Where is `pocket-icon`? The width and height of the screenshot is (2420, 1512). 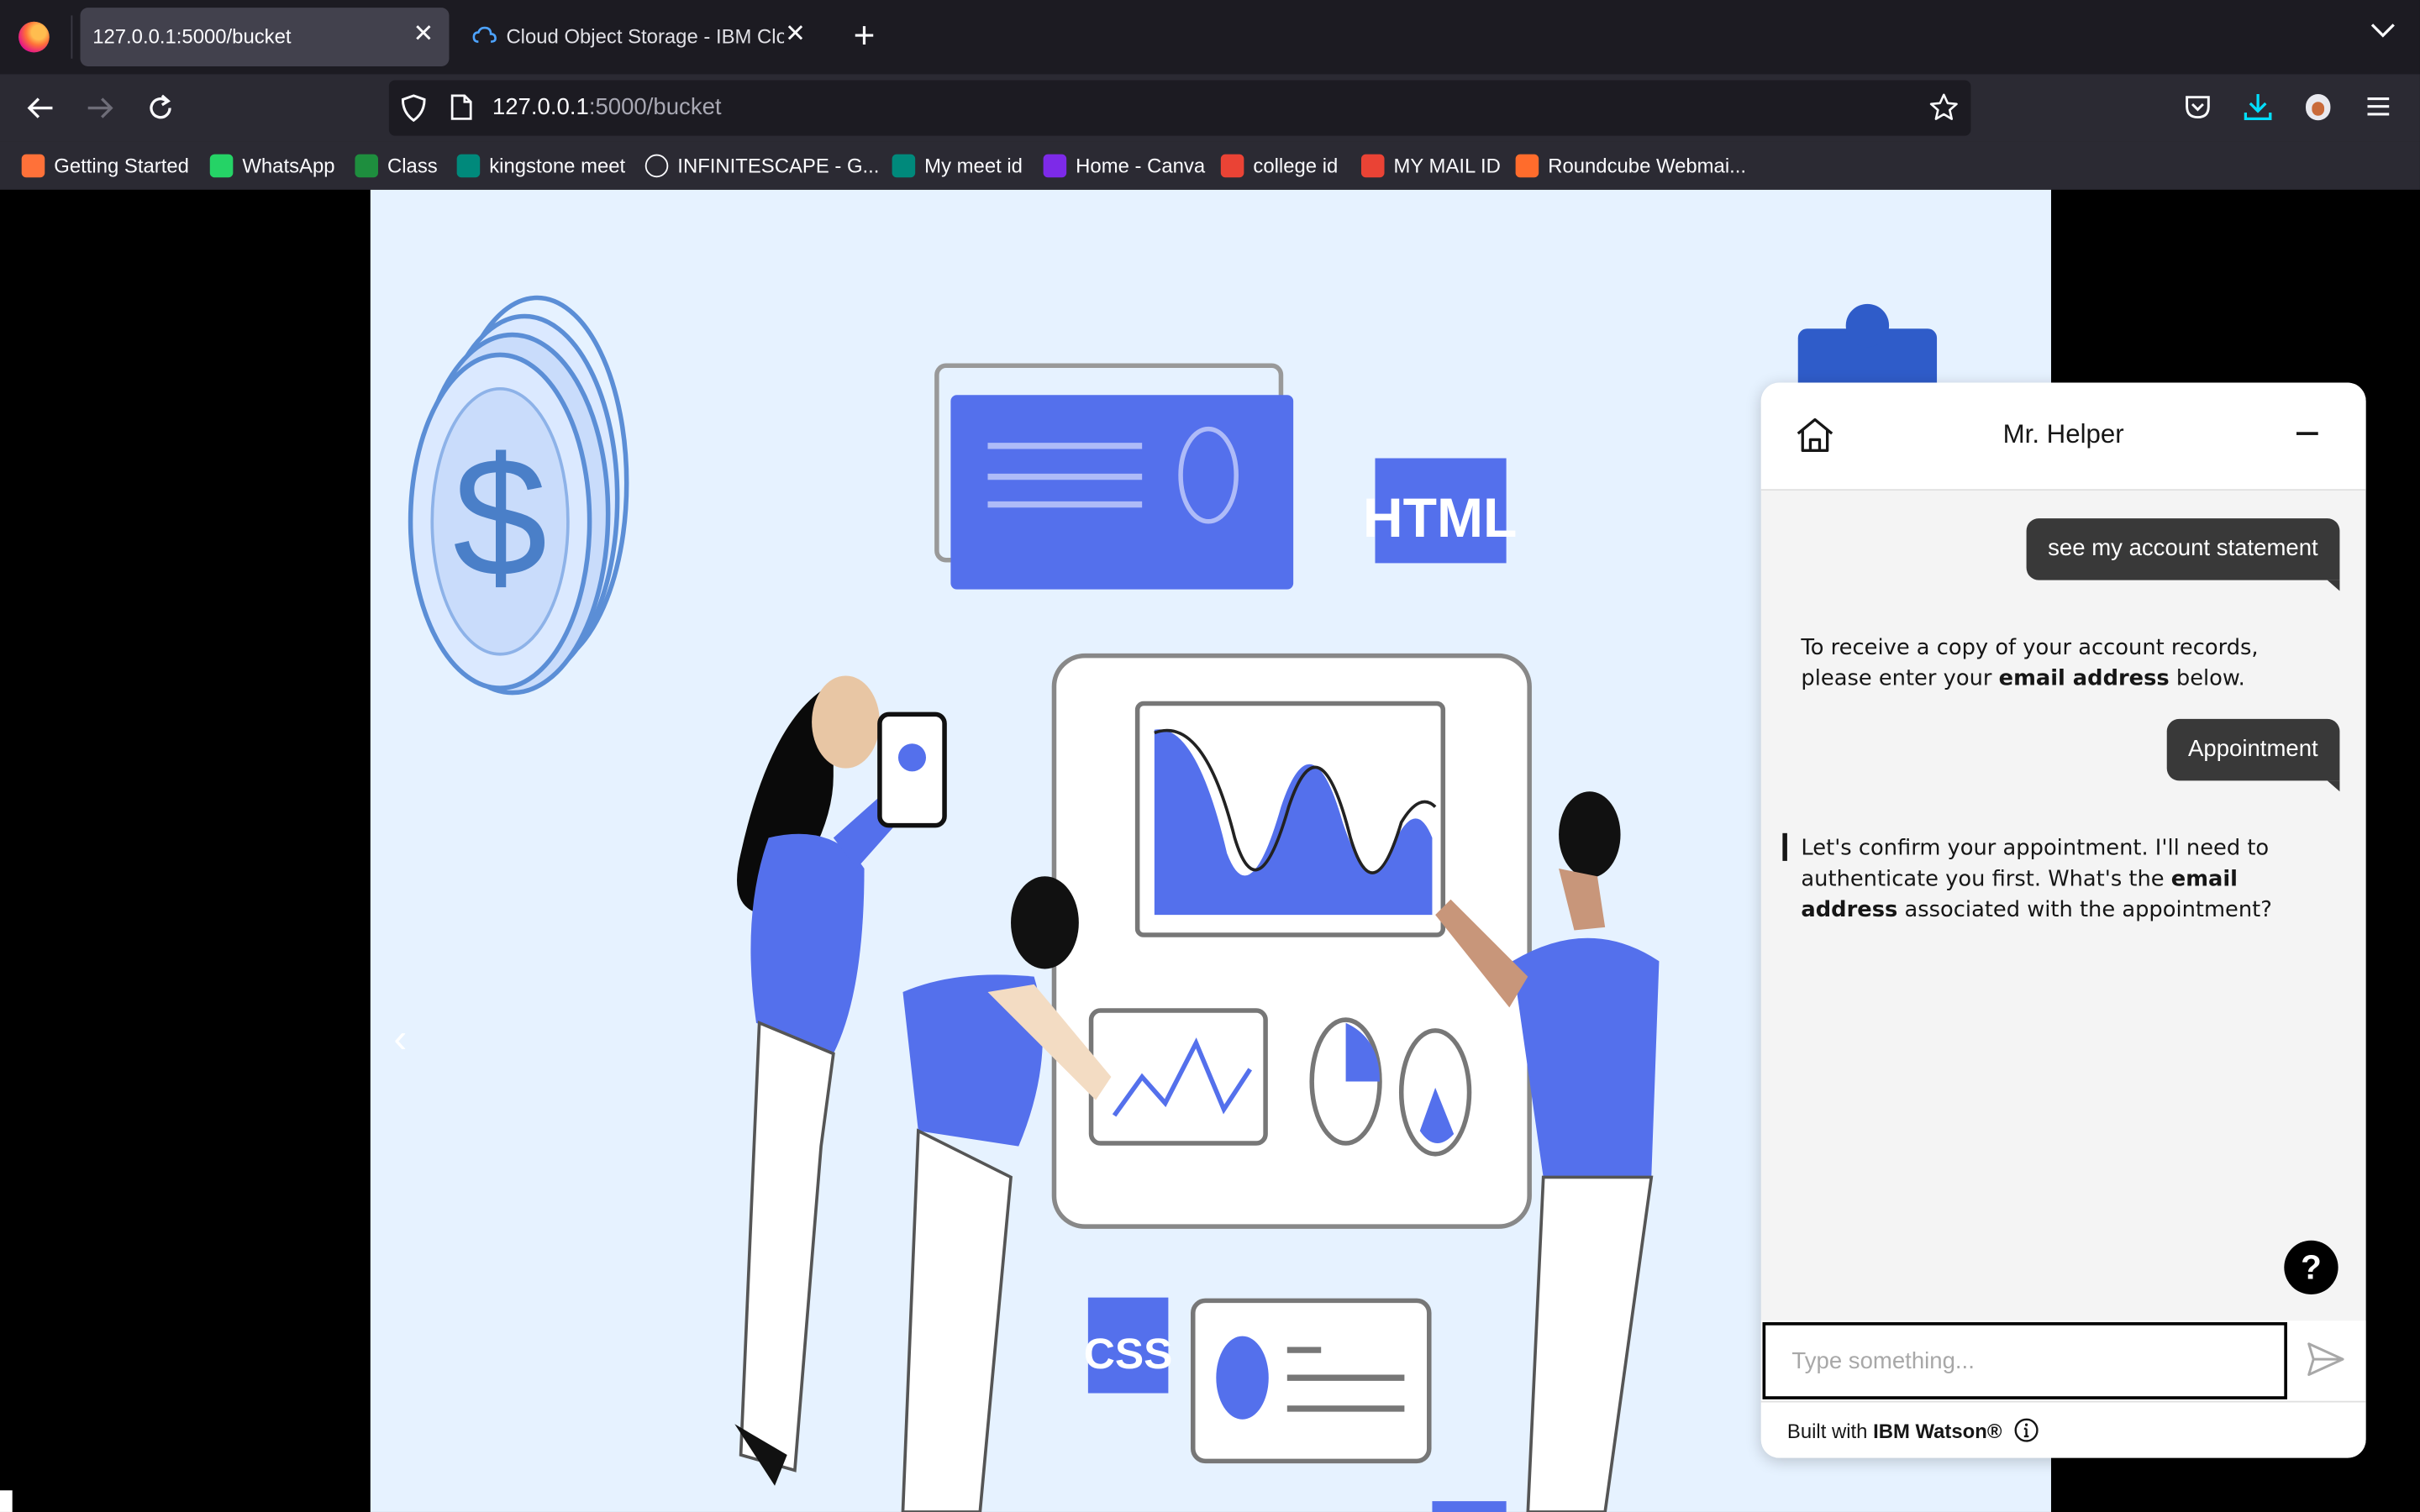 pocket-icon is located at coordinates (2198, 107).